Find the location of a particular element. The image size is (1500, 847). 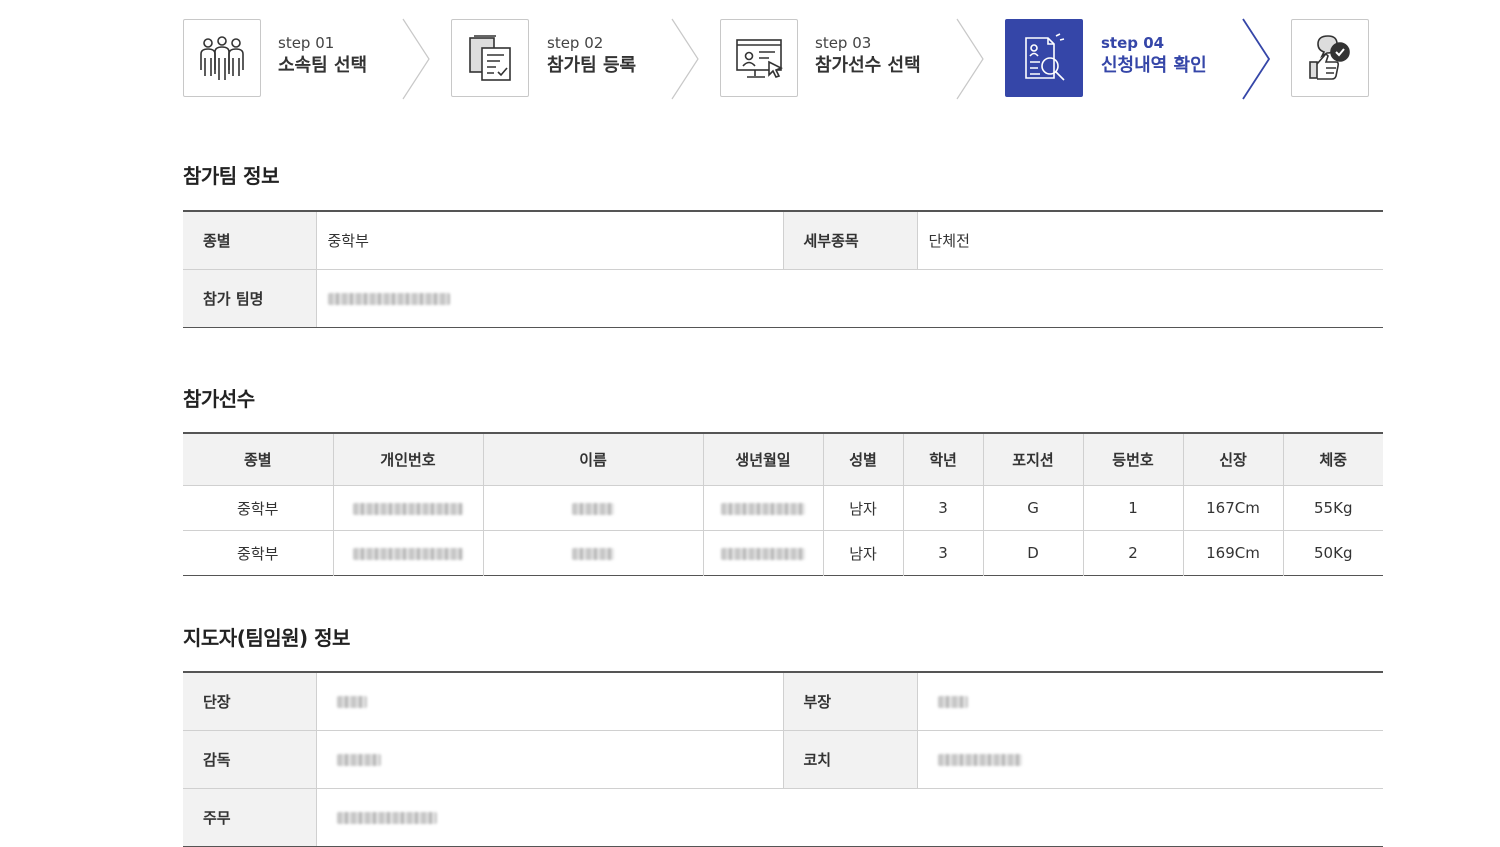

event-label: 세부종목 is located at coordinates (850, 240).